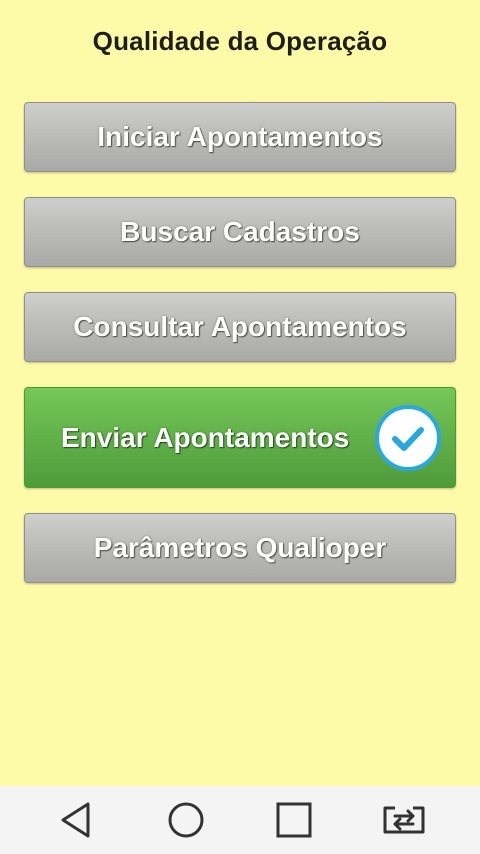  I want to click on button-label: Buscar Cadastros, so click(240, 231).